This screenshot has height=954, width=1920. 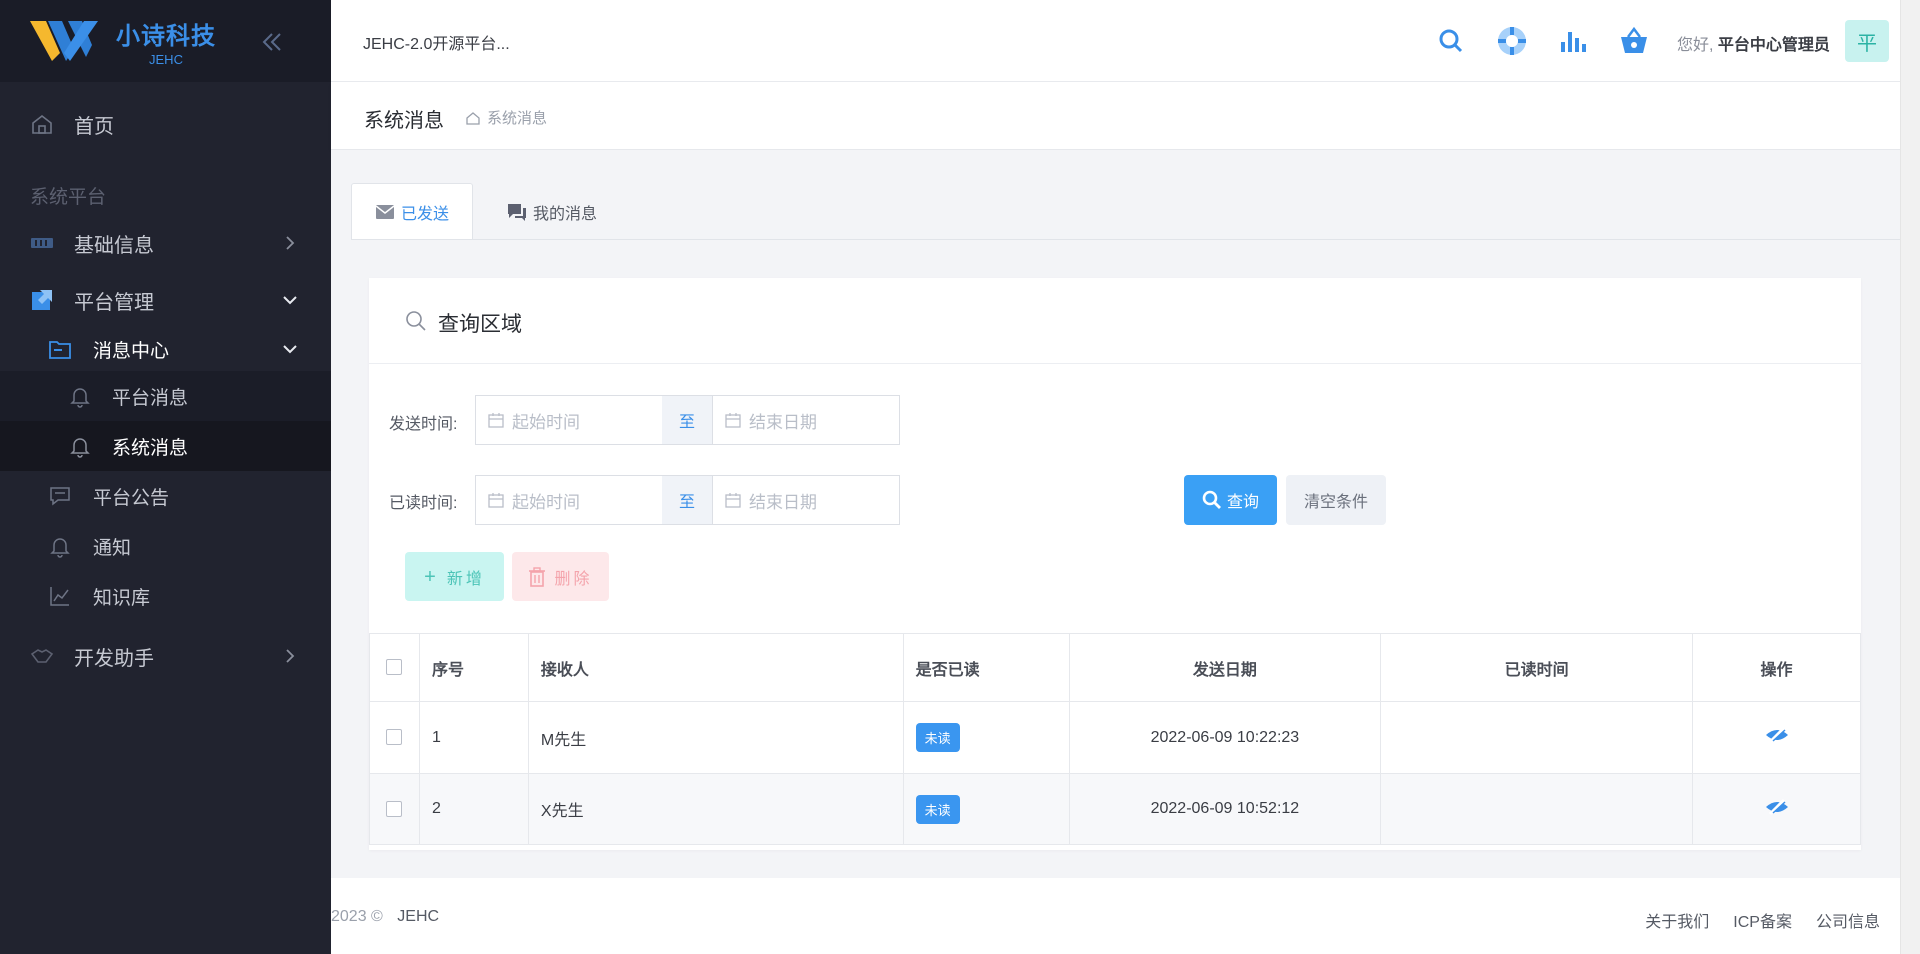 I want to click on footer-links: 关于我们 ICP备案 公司信息, so click(x=1762, y=920).